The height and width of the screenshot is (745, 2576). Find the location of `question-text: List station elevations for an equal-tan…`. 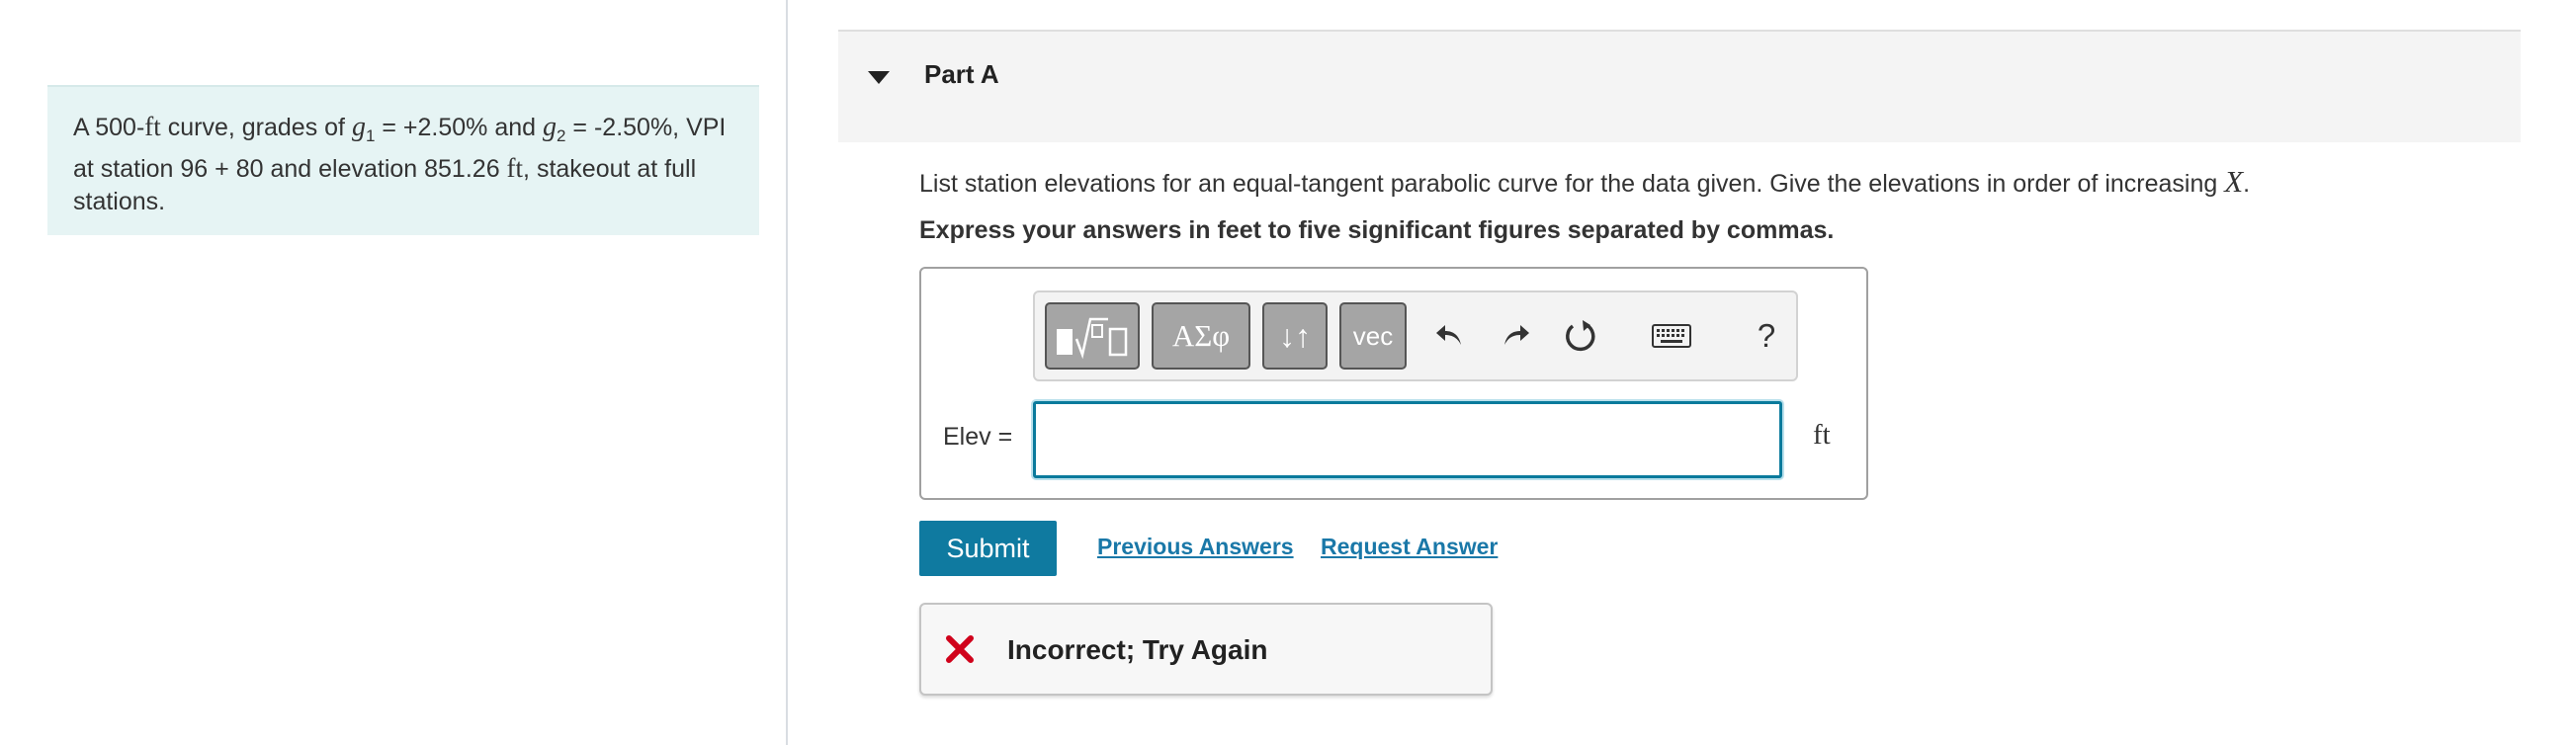

question-text: List station elevations for an equal-tan… is located at coordinates (1584, 182).